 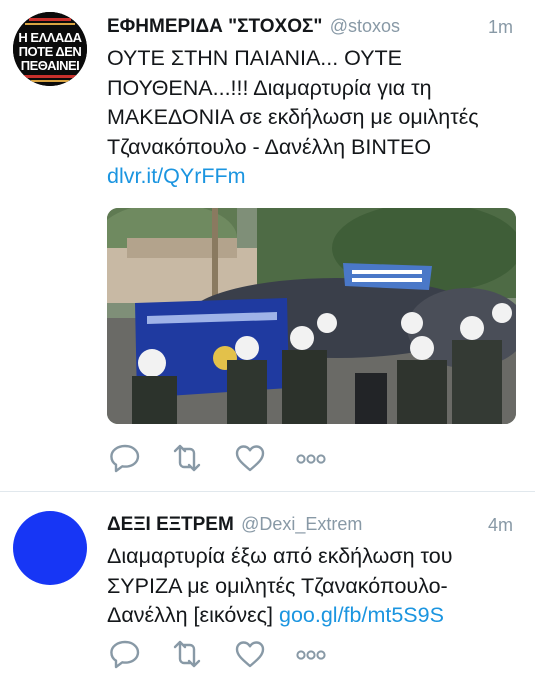 What do you see at coordinates (50, 548) in the screenshot?
I see `avatar` at bounding box center [50, 548].